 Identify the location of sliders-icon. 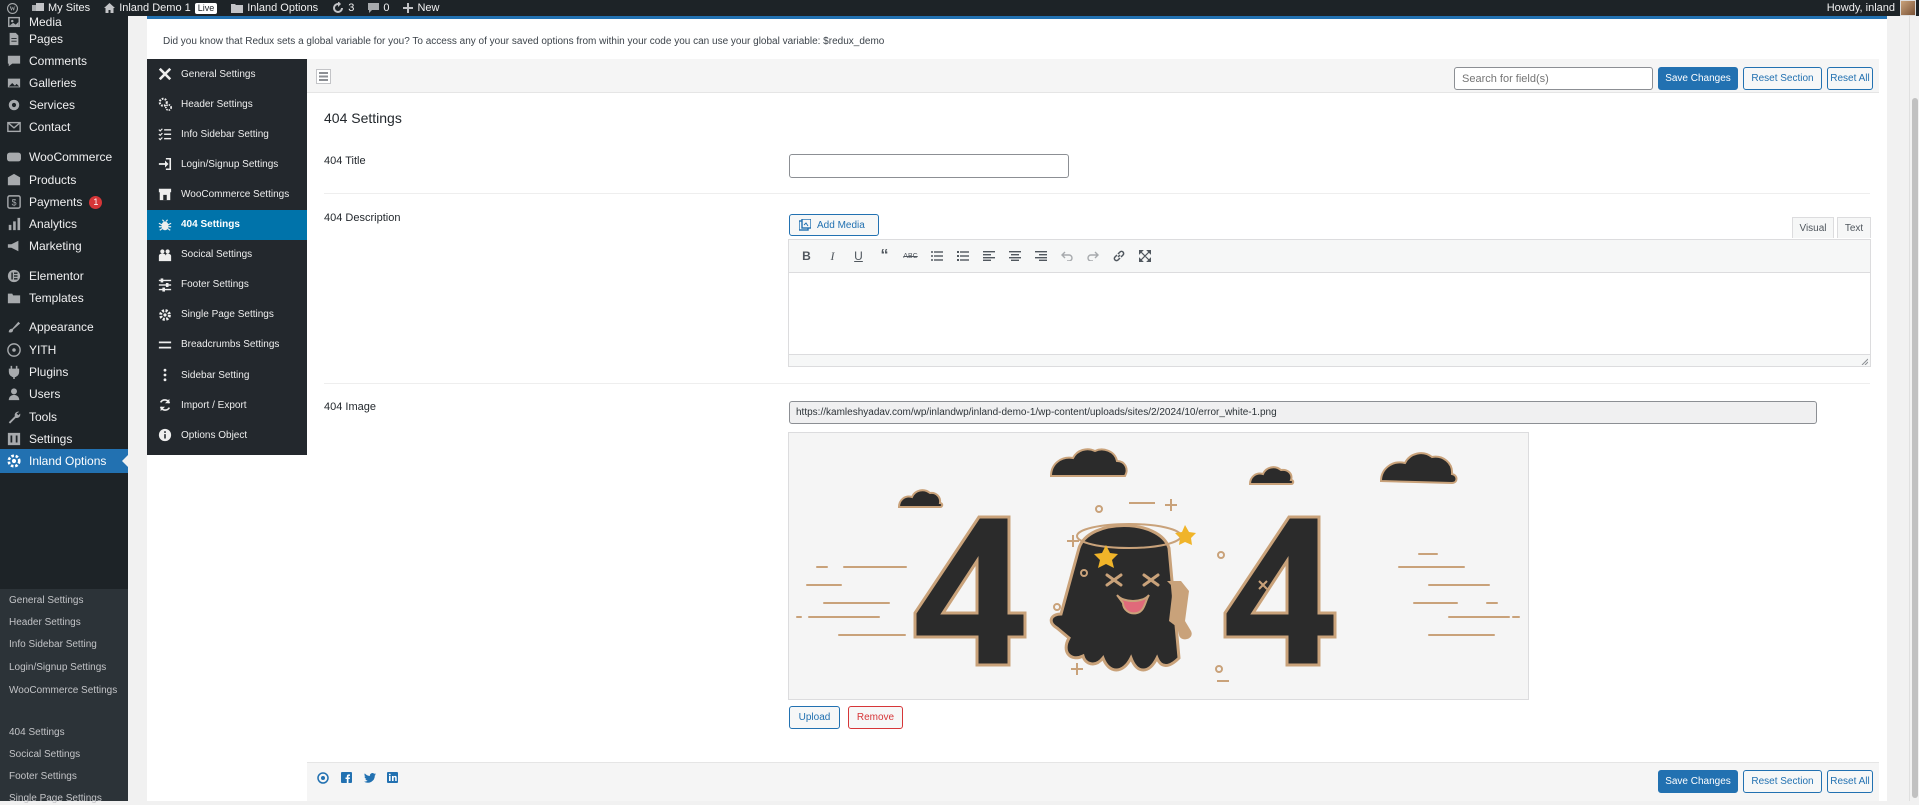
(165, 285).